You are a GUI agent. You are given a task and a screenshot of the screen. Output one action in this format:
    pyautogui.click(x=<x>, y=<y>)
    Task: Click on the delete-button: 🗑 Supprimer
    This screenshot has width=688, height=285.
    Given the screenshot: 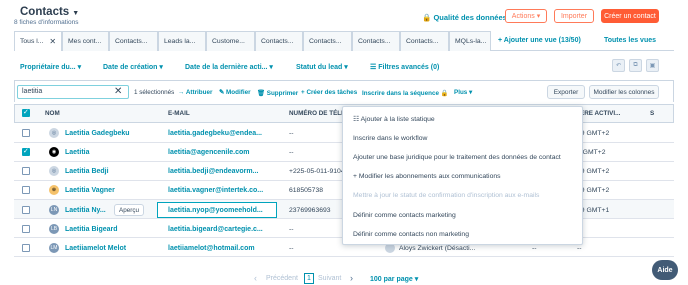 What is the action you would take?
    pyautogui.click(x=277, y=93)
    